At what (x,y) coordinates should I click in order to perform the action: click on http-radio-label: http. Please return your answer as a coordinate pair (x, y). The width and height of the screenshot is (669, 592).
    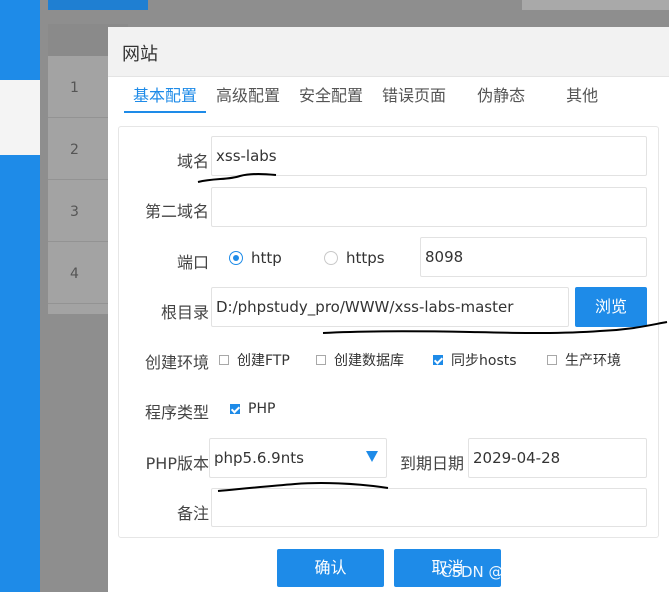
    Looking at the image, I should click on (266, 258).